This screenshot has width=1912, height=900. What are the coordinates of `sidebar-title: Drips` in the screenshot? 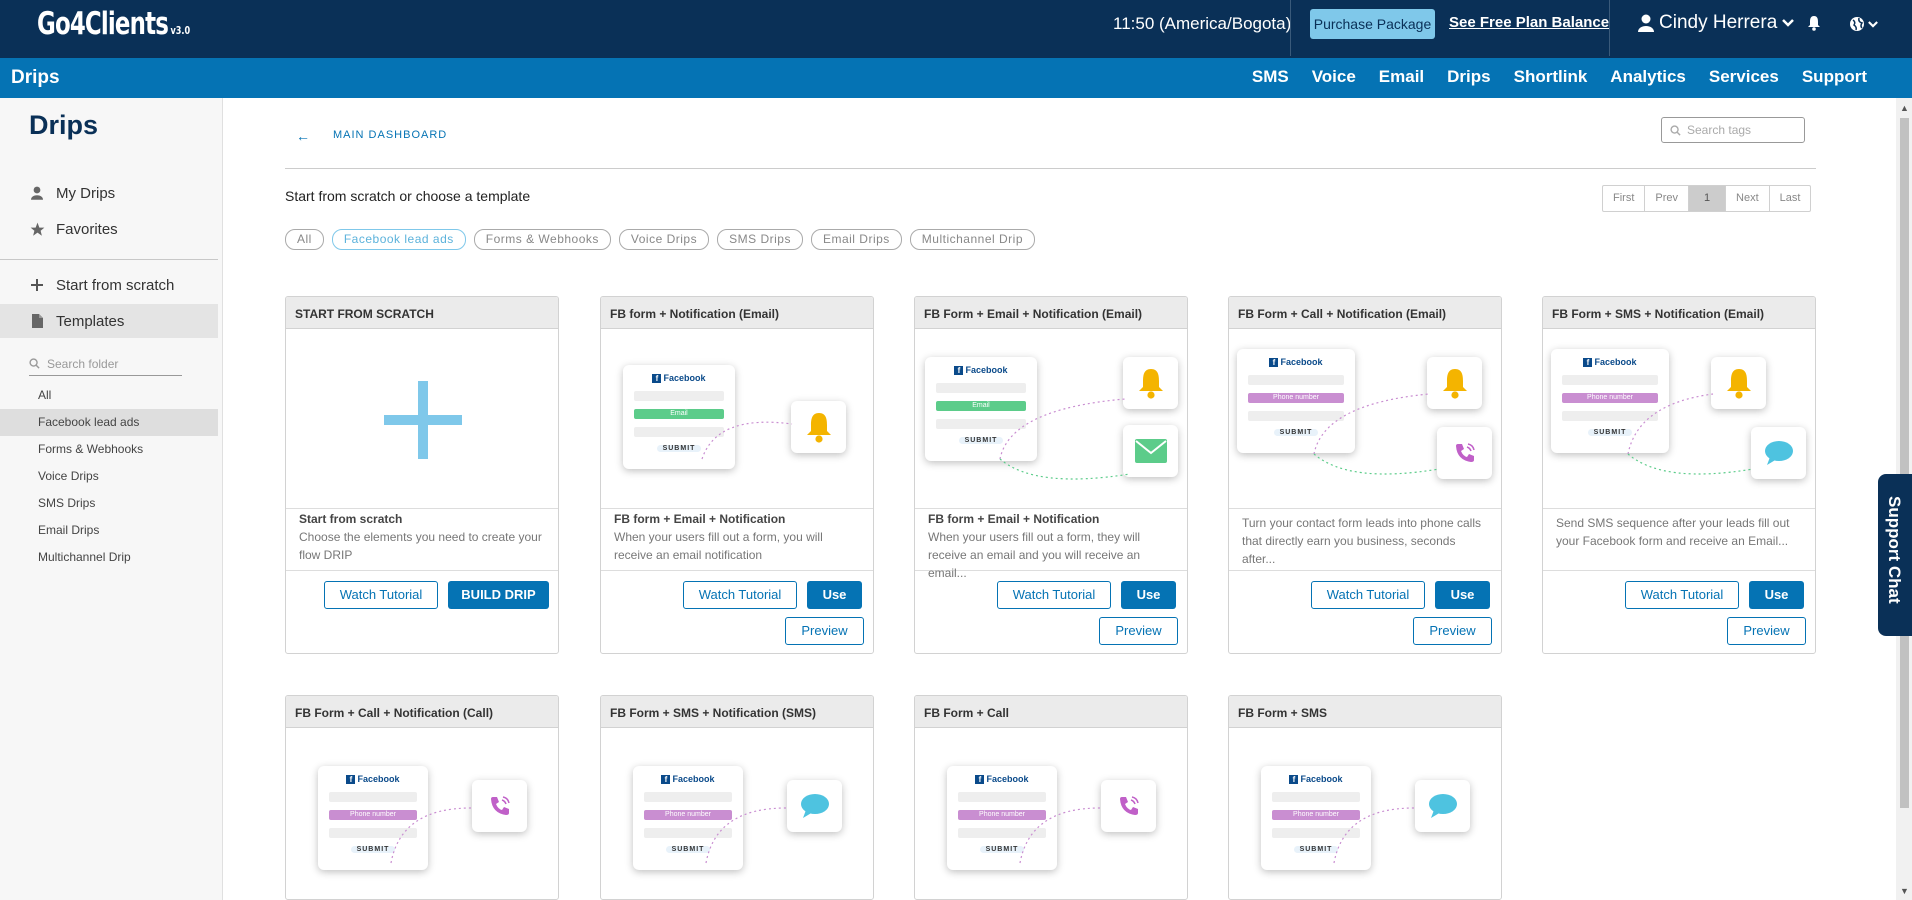 It's located at (64, 125).